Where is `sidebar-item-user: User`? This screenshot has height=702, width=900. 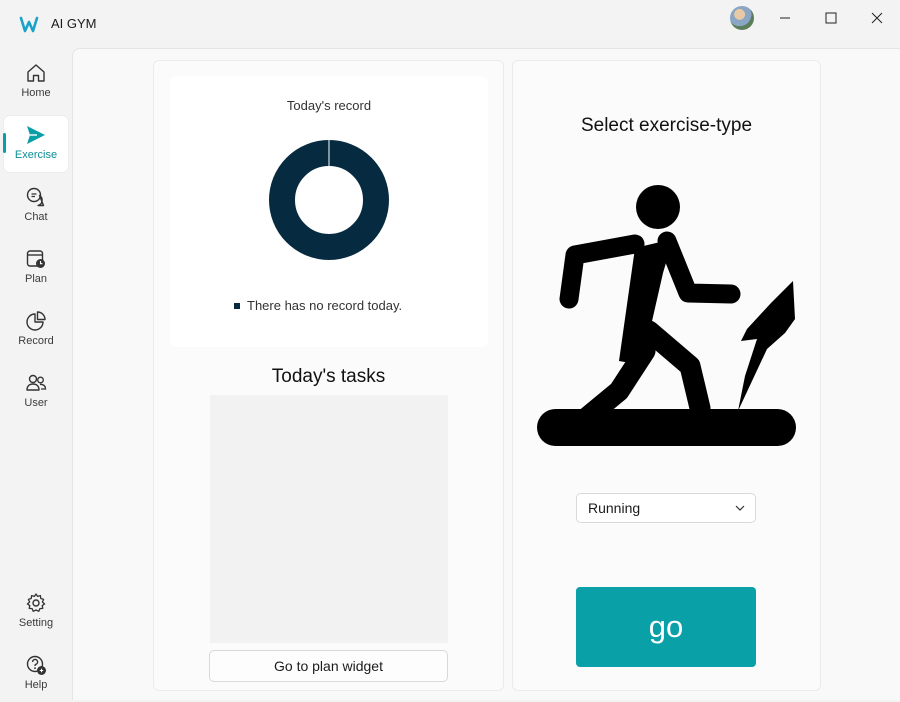 sidebar-item-user: User is located at coordinates (36, 392).